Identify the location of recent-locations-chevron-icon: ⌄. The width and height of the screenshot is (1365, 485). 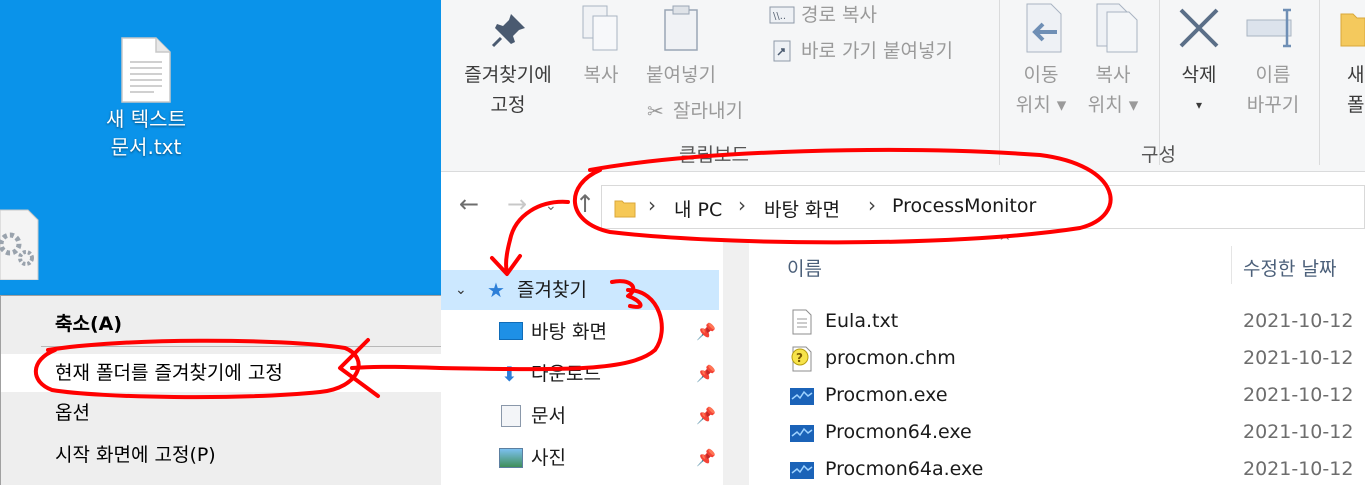
(551, 206).